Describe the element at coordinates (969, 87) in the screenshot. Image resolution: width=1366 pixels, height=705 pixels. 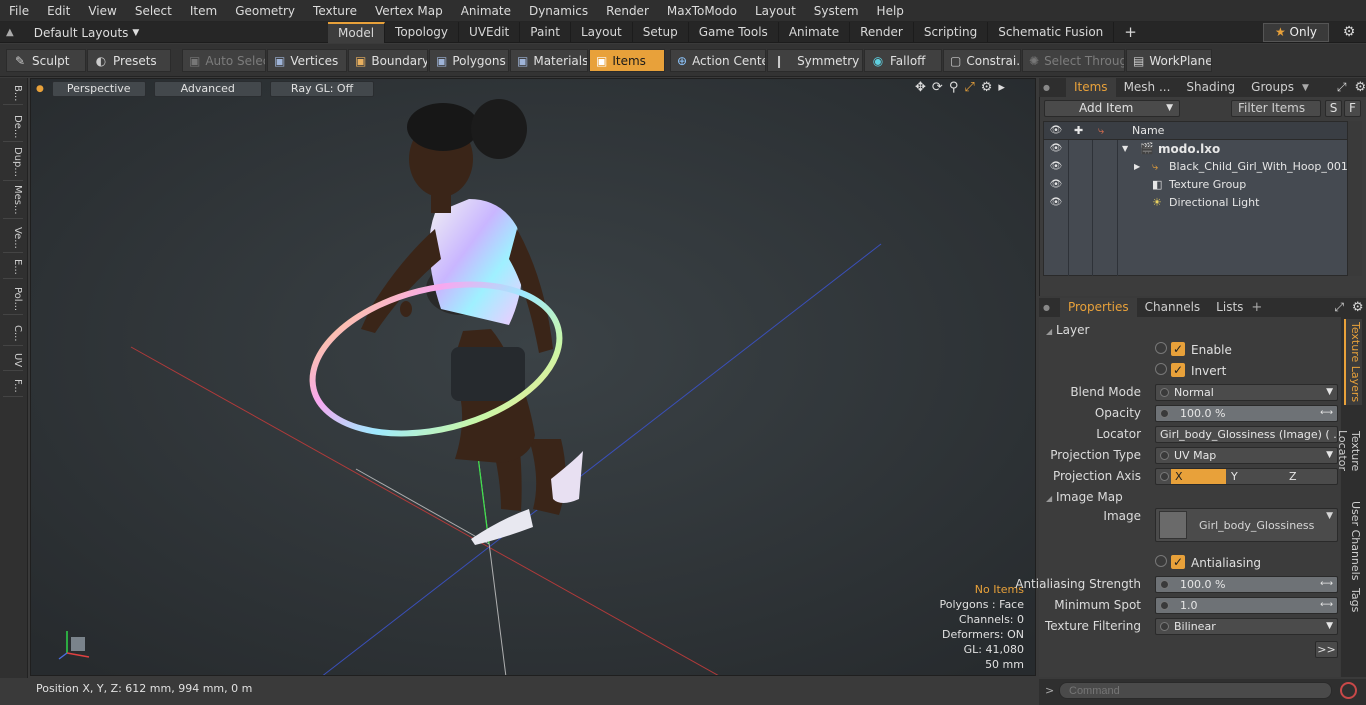
I see `maximize-icon: ⤢` at that location.